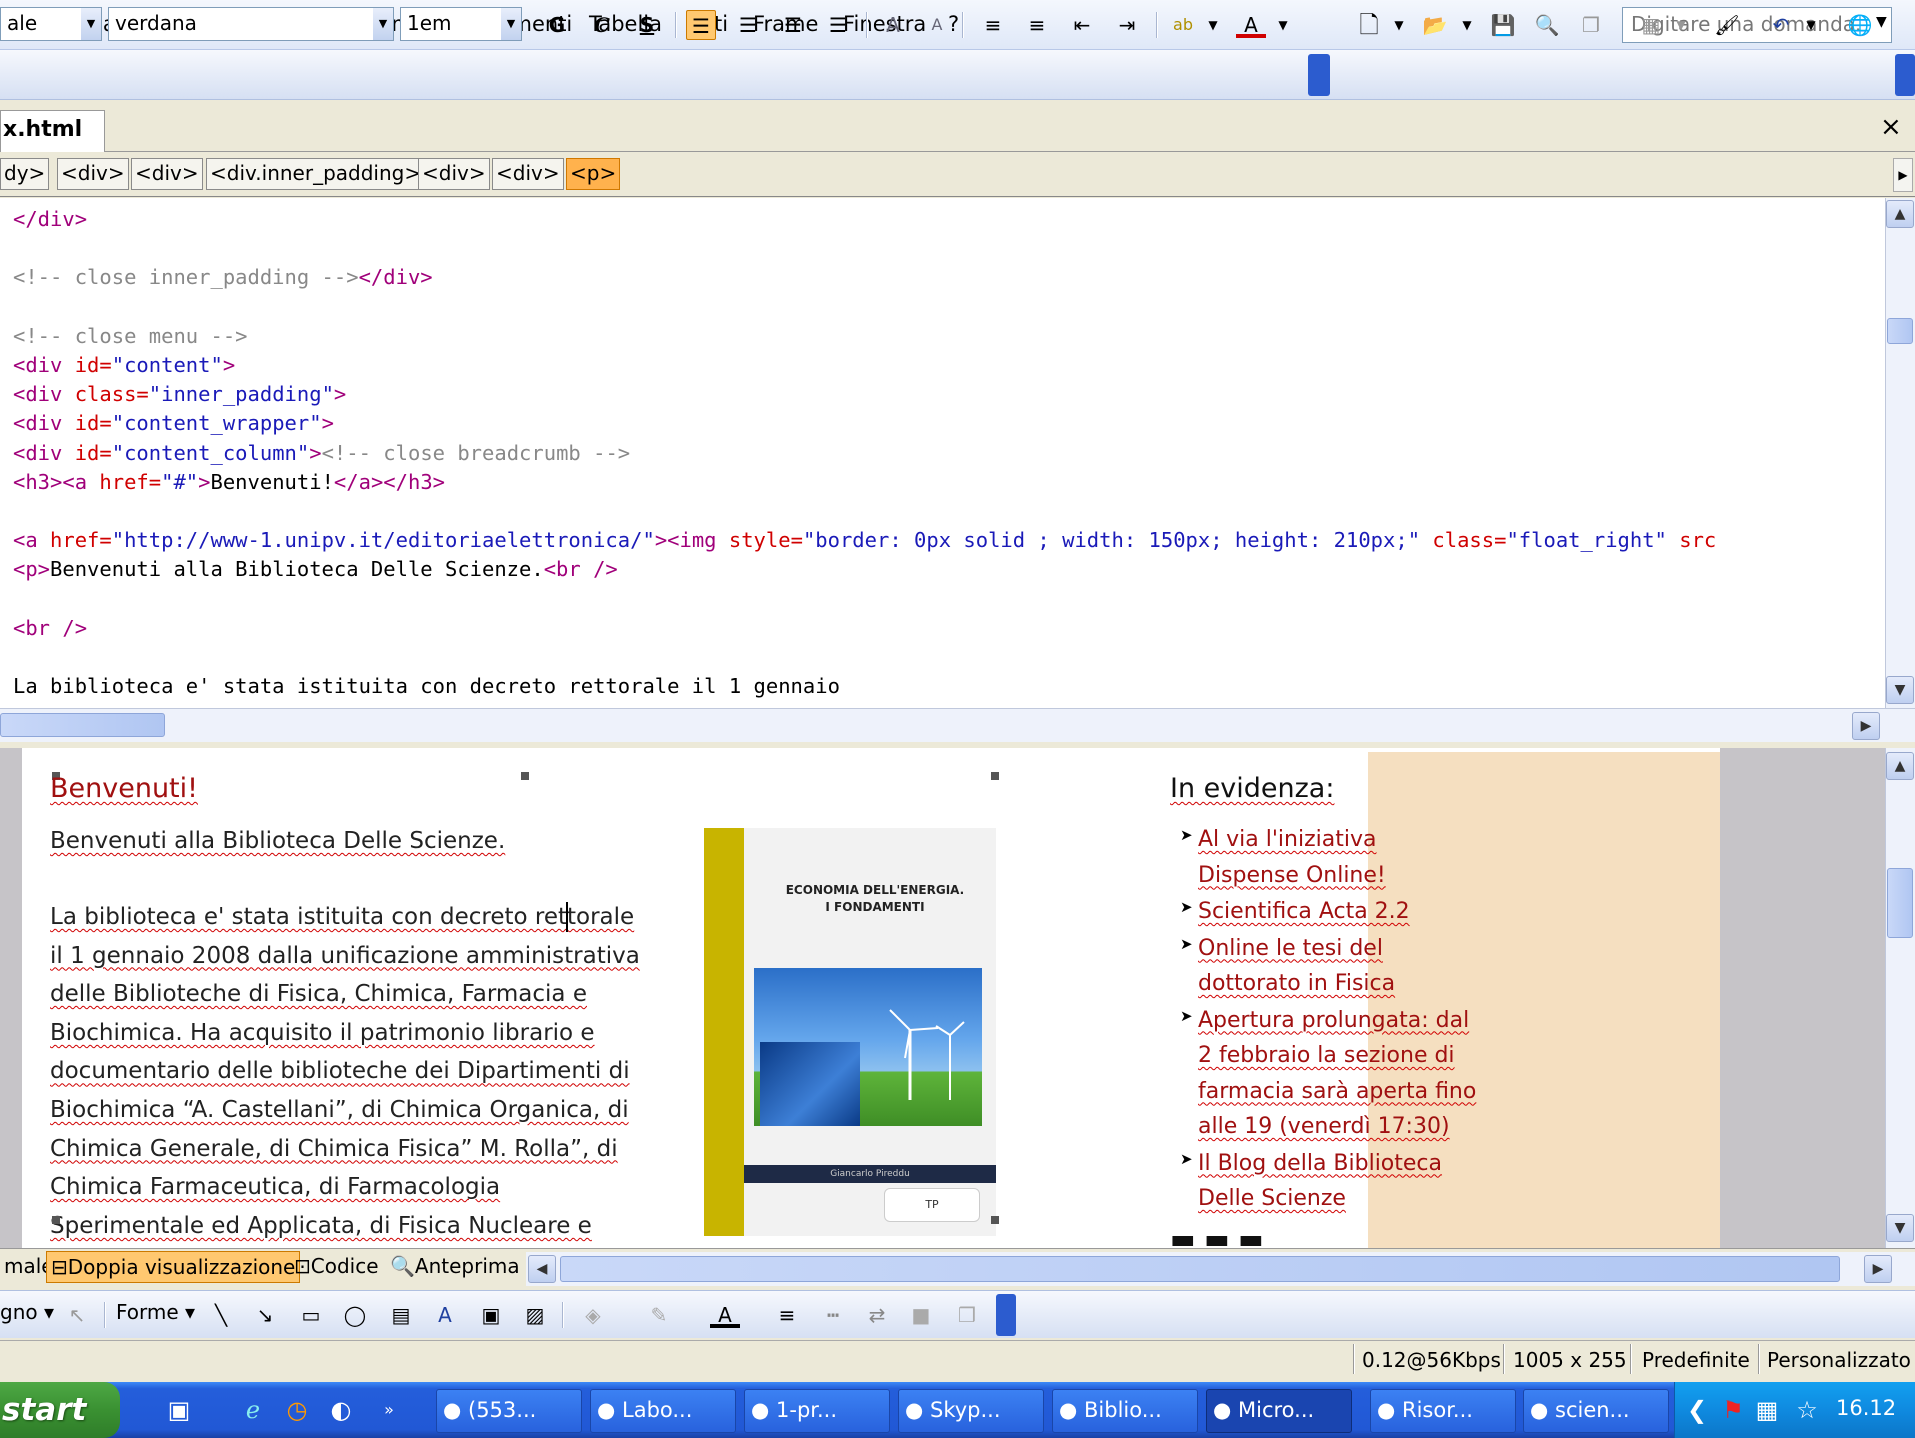  Describe the element at coordinates (993, 25) in the screenshot. I see `numbered-list-button: ≡` at that location.